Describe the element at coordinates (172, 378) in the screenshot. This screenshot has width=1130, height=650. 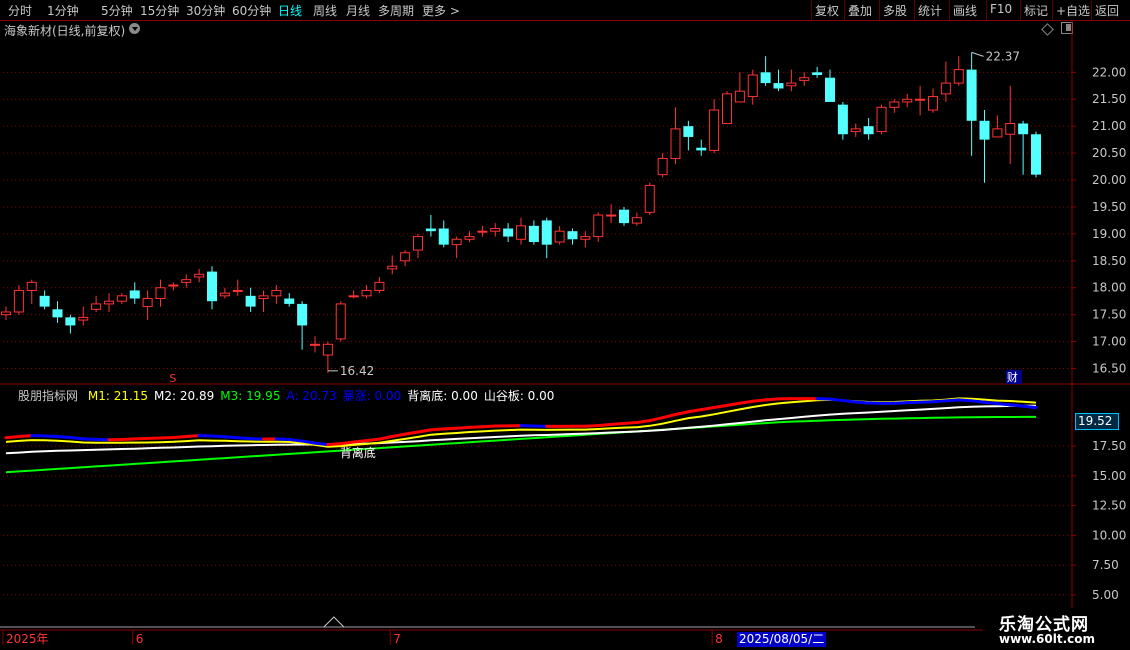
I see `s-marker: S` at that location.